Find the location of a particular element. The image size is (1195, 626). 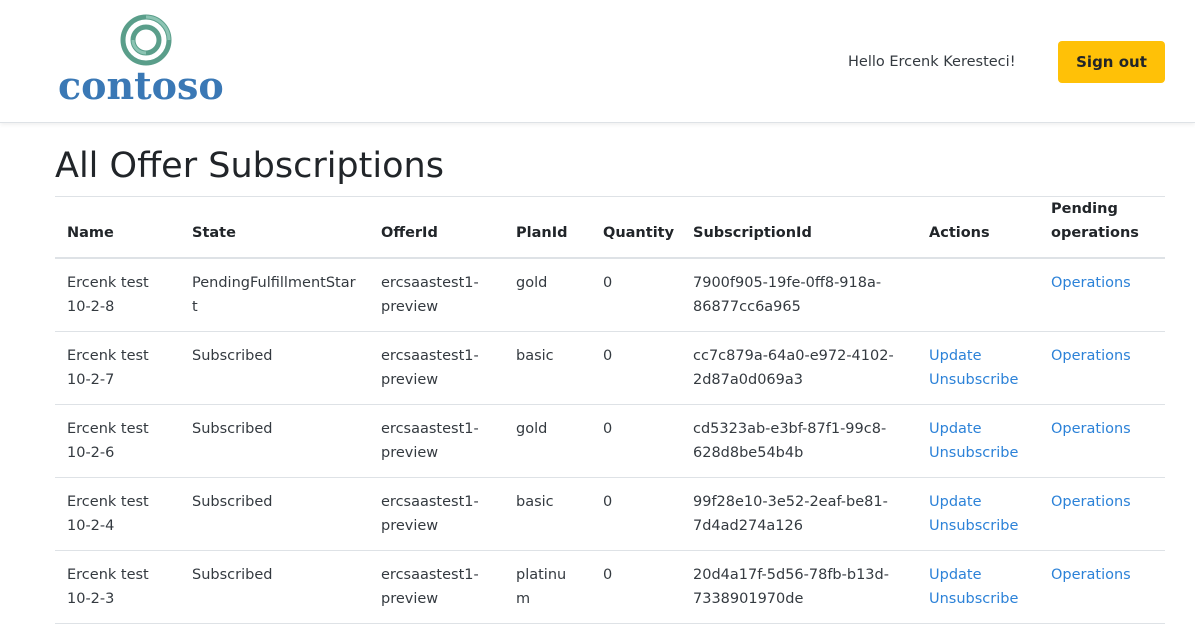

sign-out-button: Sign out is located at coordinates (1111, 62).